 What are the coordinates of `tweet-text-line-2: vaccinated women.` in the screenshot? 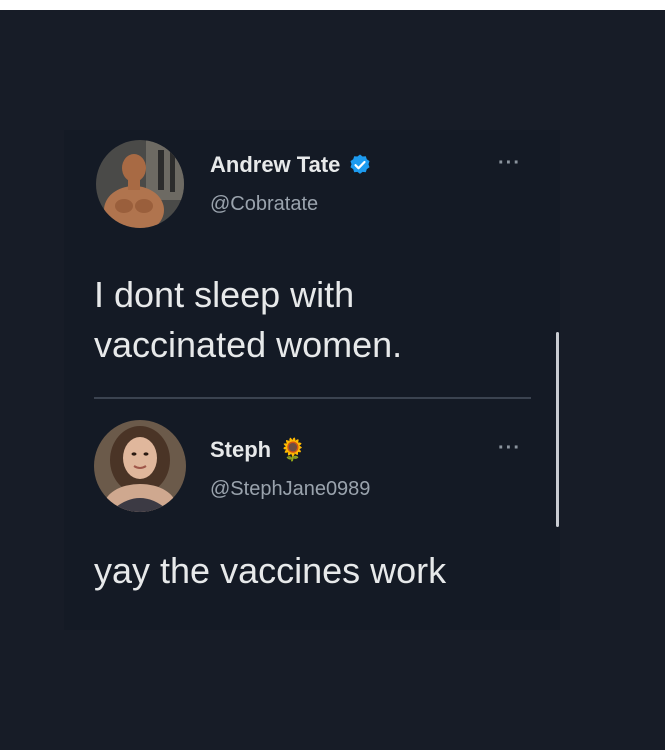 It's located at (248, 344).